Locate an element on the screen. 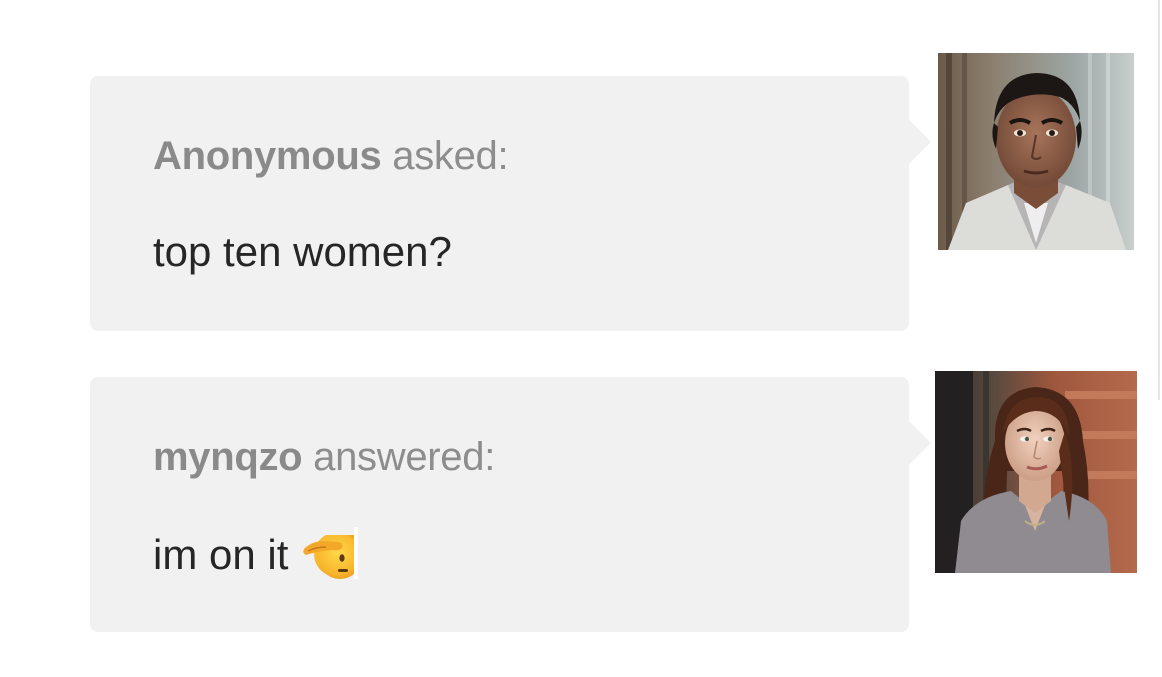  answer-author: mynqzo is located at coordinates (228, 457).